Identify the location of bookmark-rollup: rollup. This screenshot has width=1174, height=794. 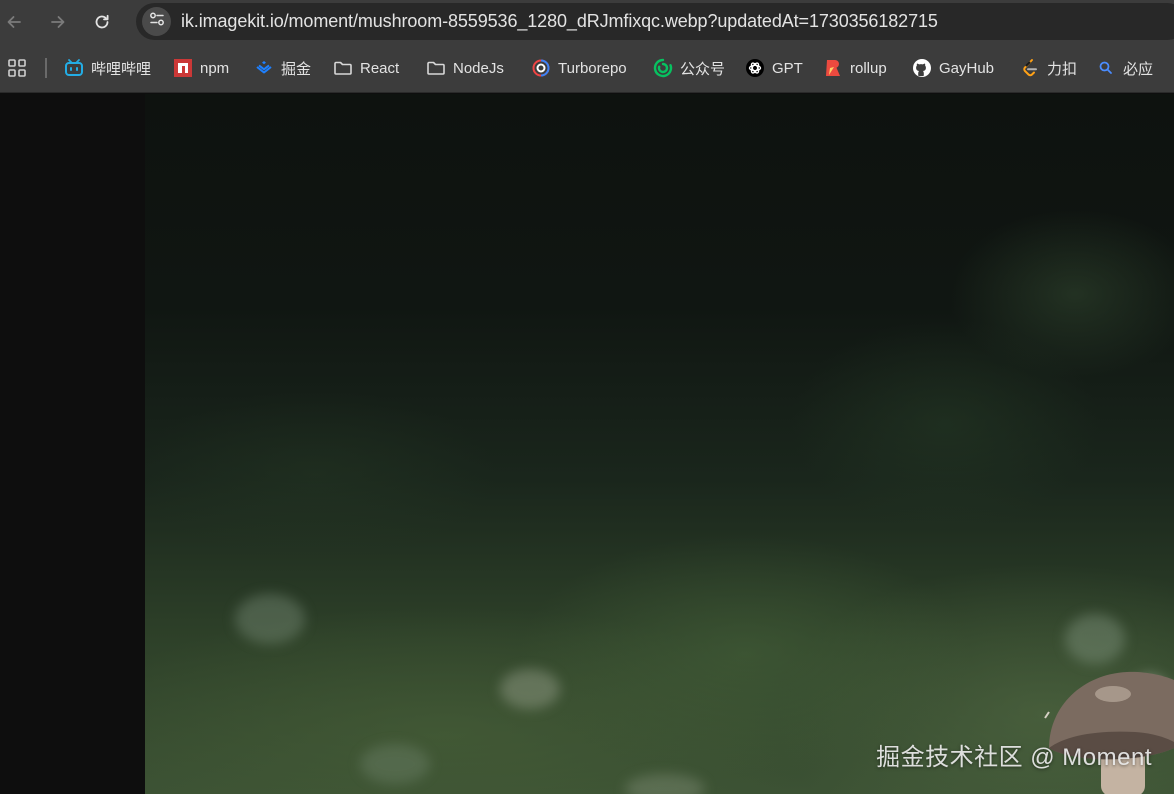
(855, 68).